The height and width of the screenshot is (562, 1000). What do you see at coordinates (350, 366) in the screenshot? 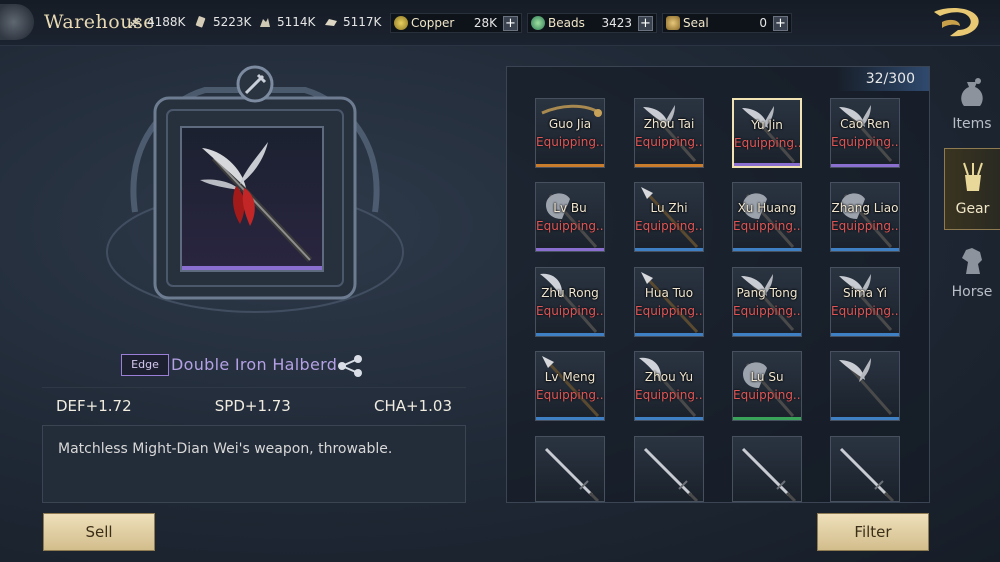
I see `share-icon` at bounding box center [350, 366].